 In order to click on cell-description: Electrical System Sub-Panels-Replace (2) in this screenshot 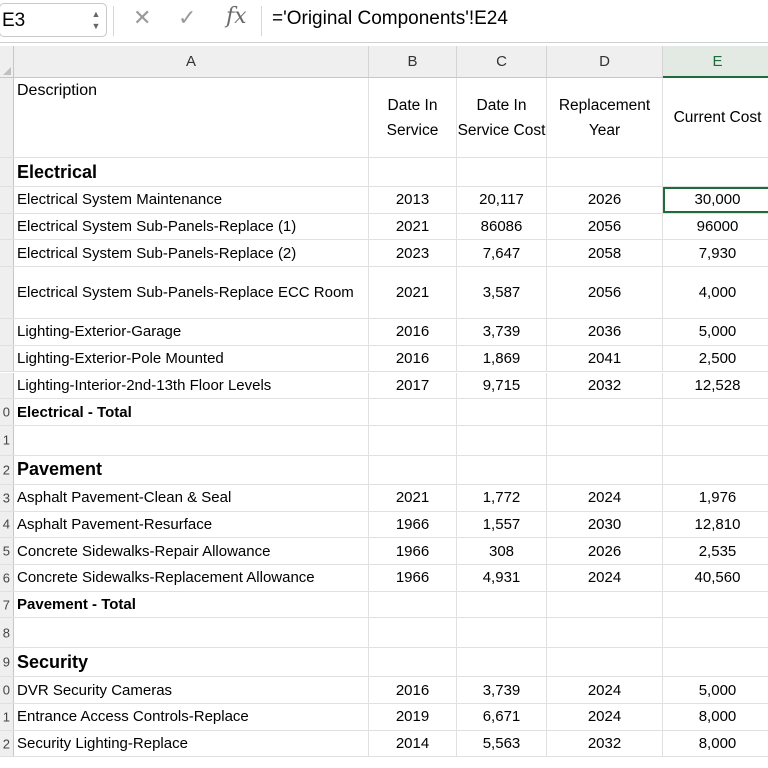, I will do `click(191, 253)`.